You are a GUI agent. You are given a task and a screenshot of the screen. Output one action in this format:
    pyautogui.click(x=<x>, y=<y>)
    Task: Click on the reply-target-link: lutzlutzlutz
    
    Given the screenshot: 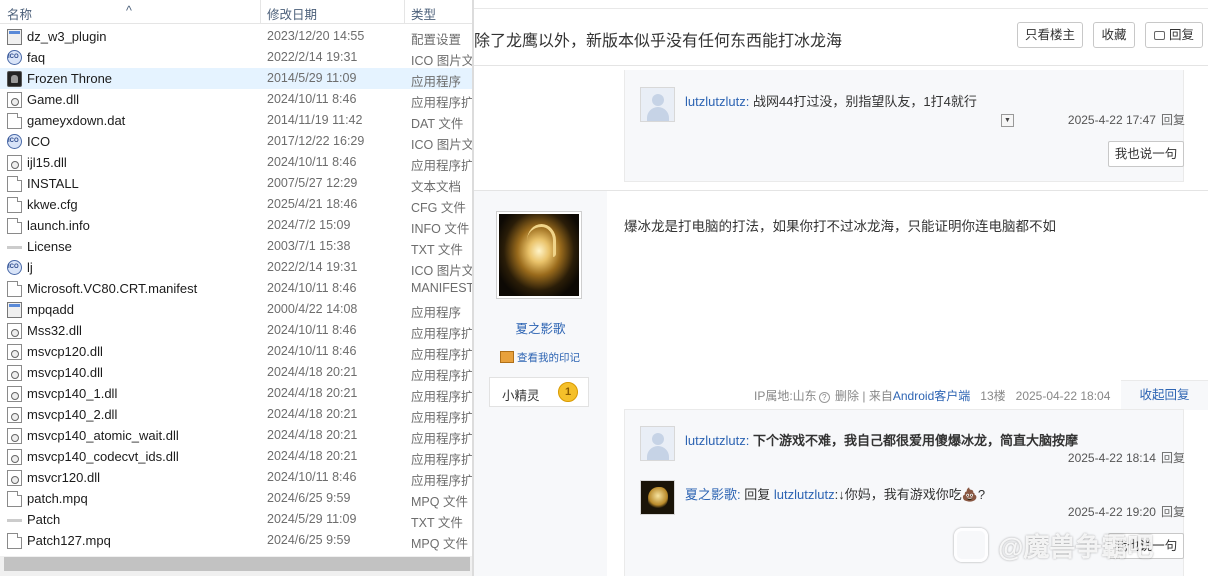 What is the action you would take?
    pyautogui.click(x=804, y=494)
    